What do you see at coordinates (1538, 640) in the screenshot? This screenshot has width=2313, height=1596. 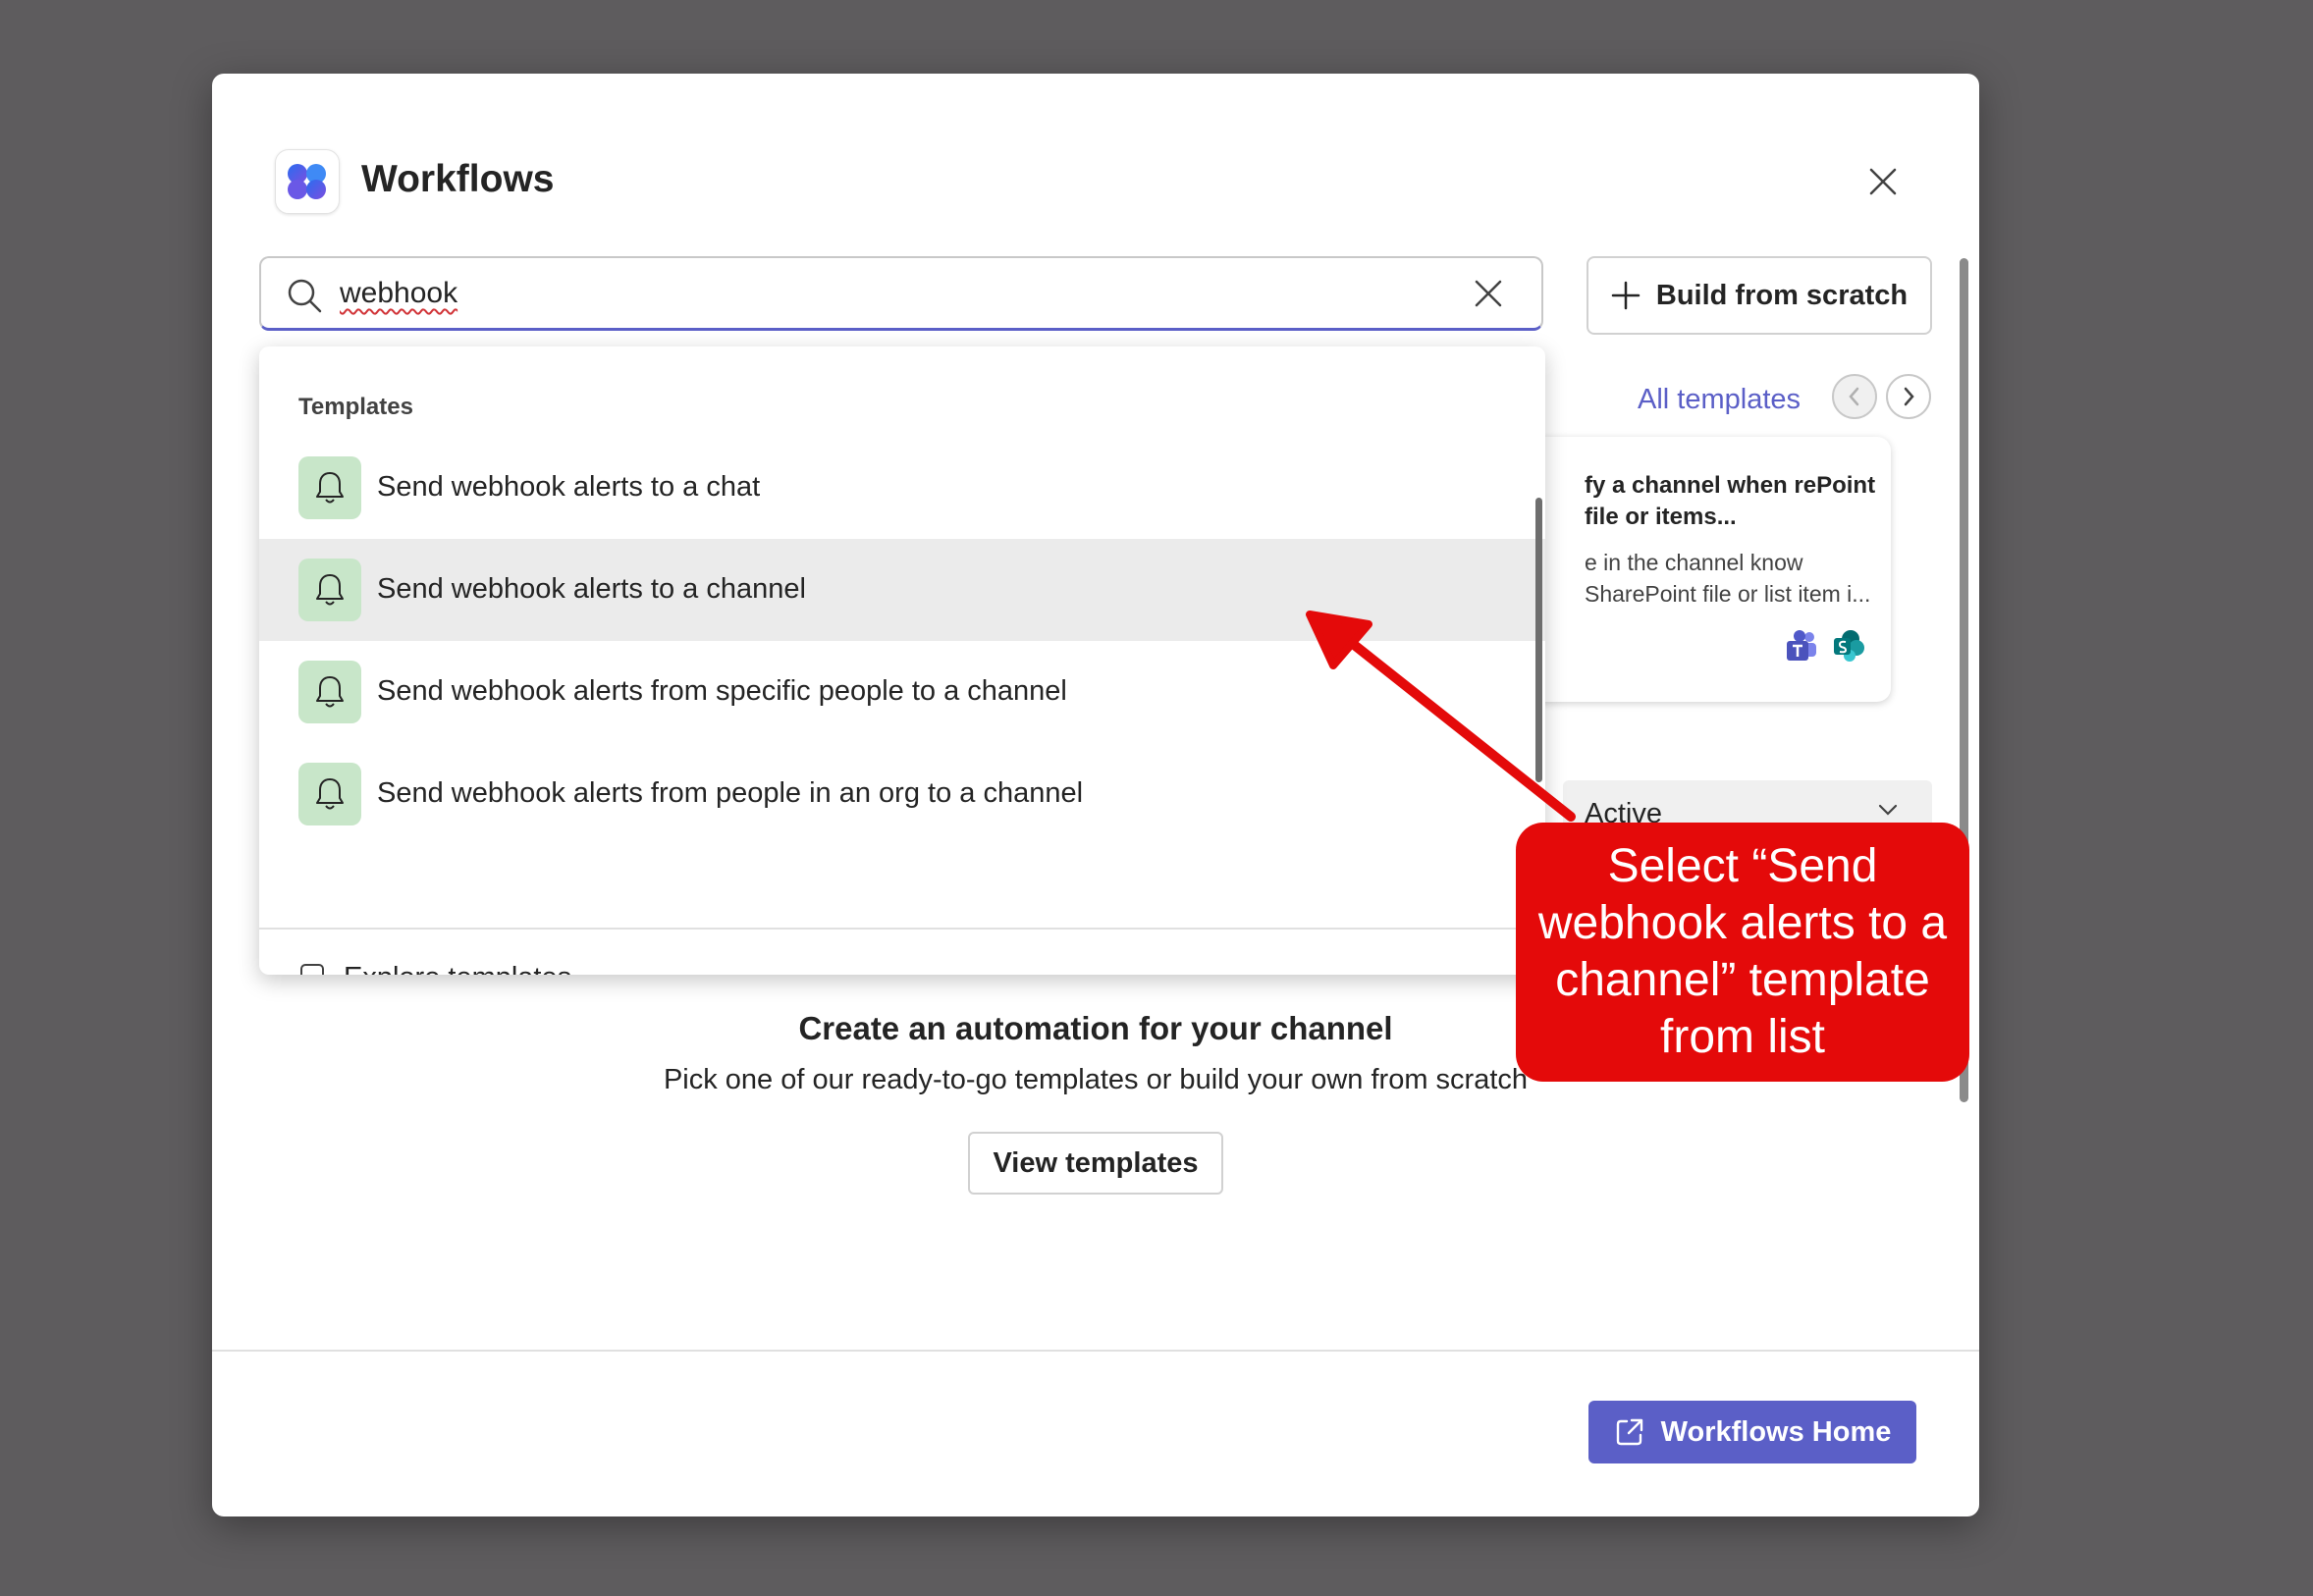 I see `dropdown-scrollbar` at bounding box center [1538, 640].